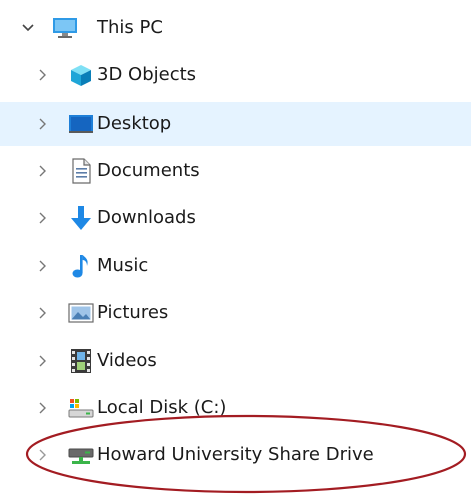  I want to click on tree-item-label: Music, so click(123, 265).